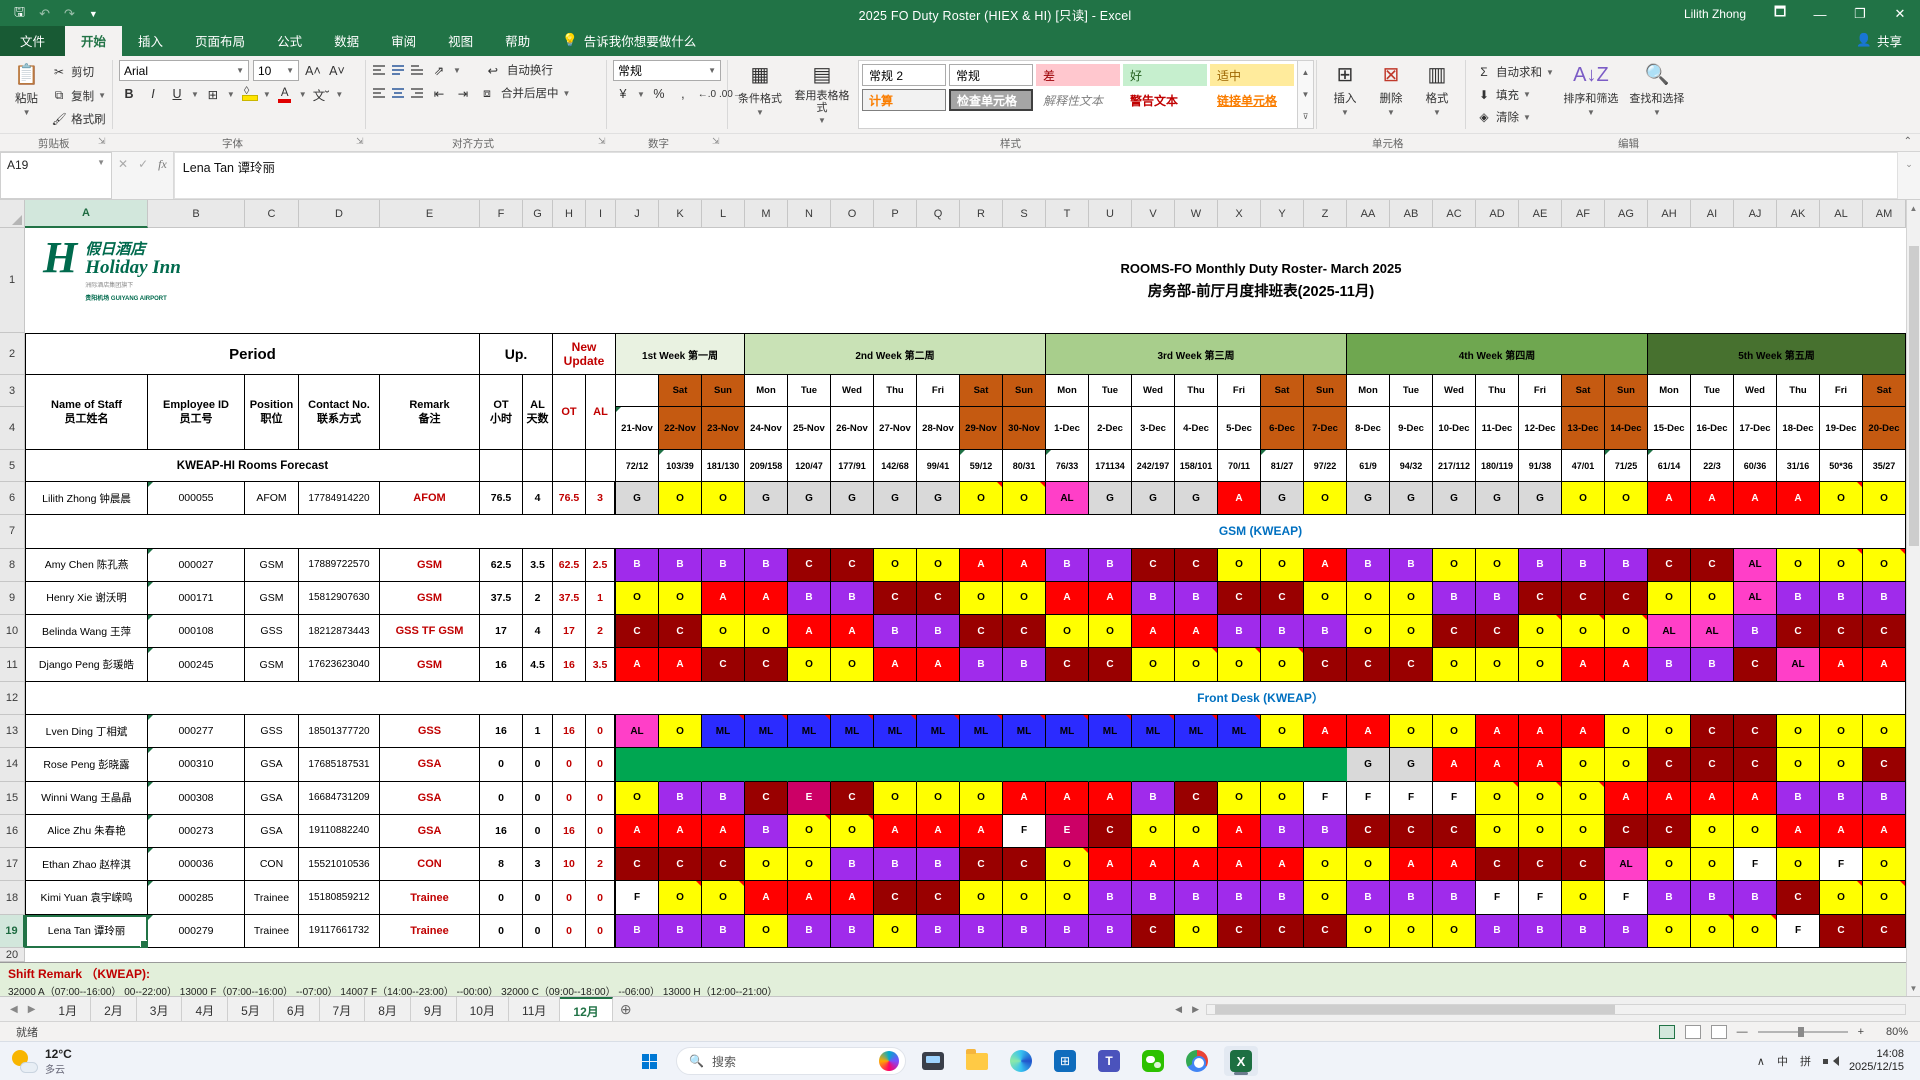 Image resolution: width=1920 pixels, height=1080 pixels. Describe the element at coordinates (1239, 898) in the screenshot. I see `shift-cell-18-15: B` at that location.